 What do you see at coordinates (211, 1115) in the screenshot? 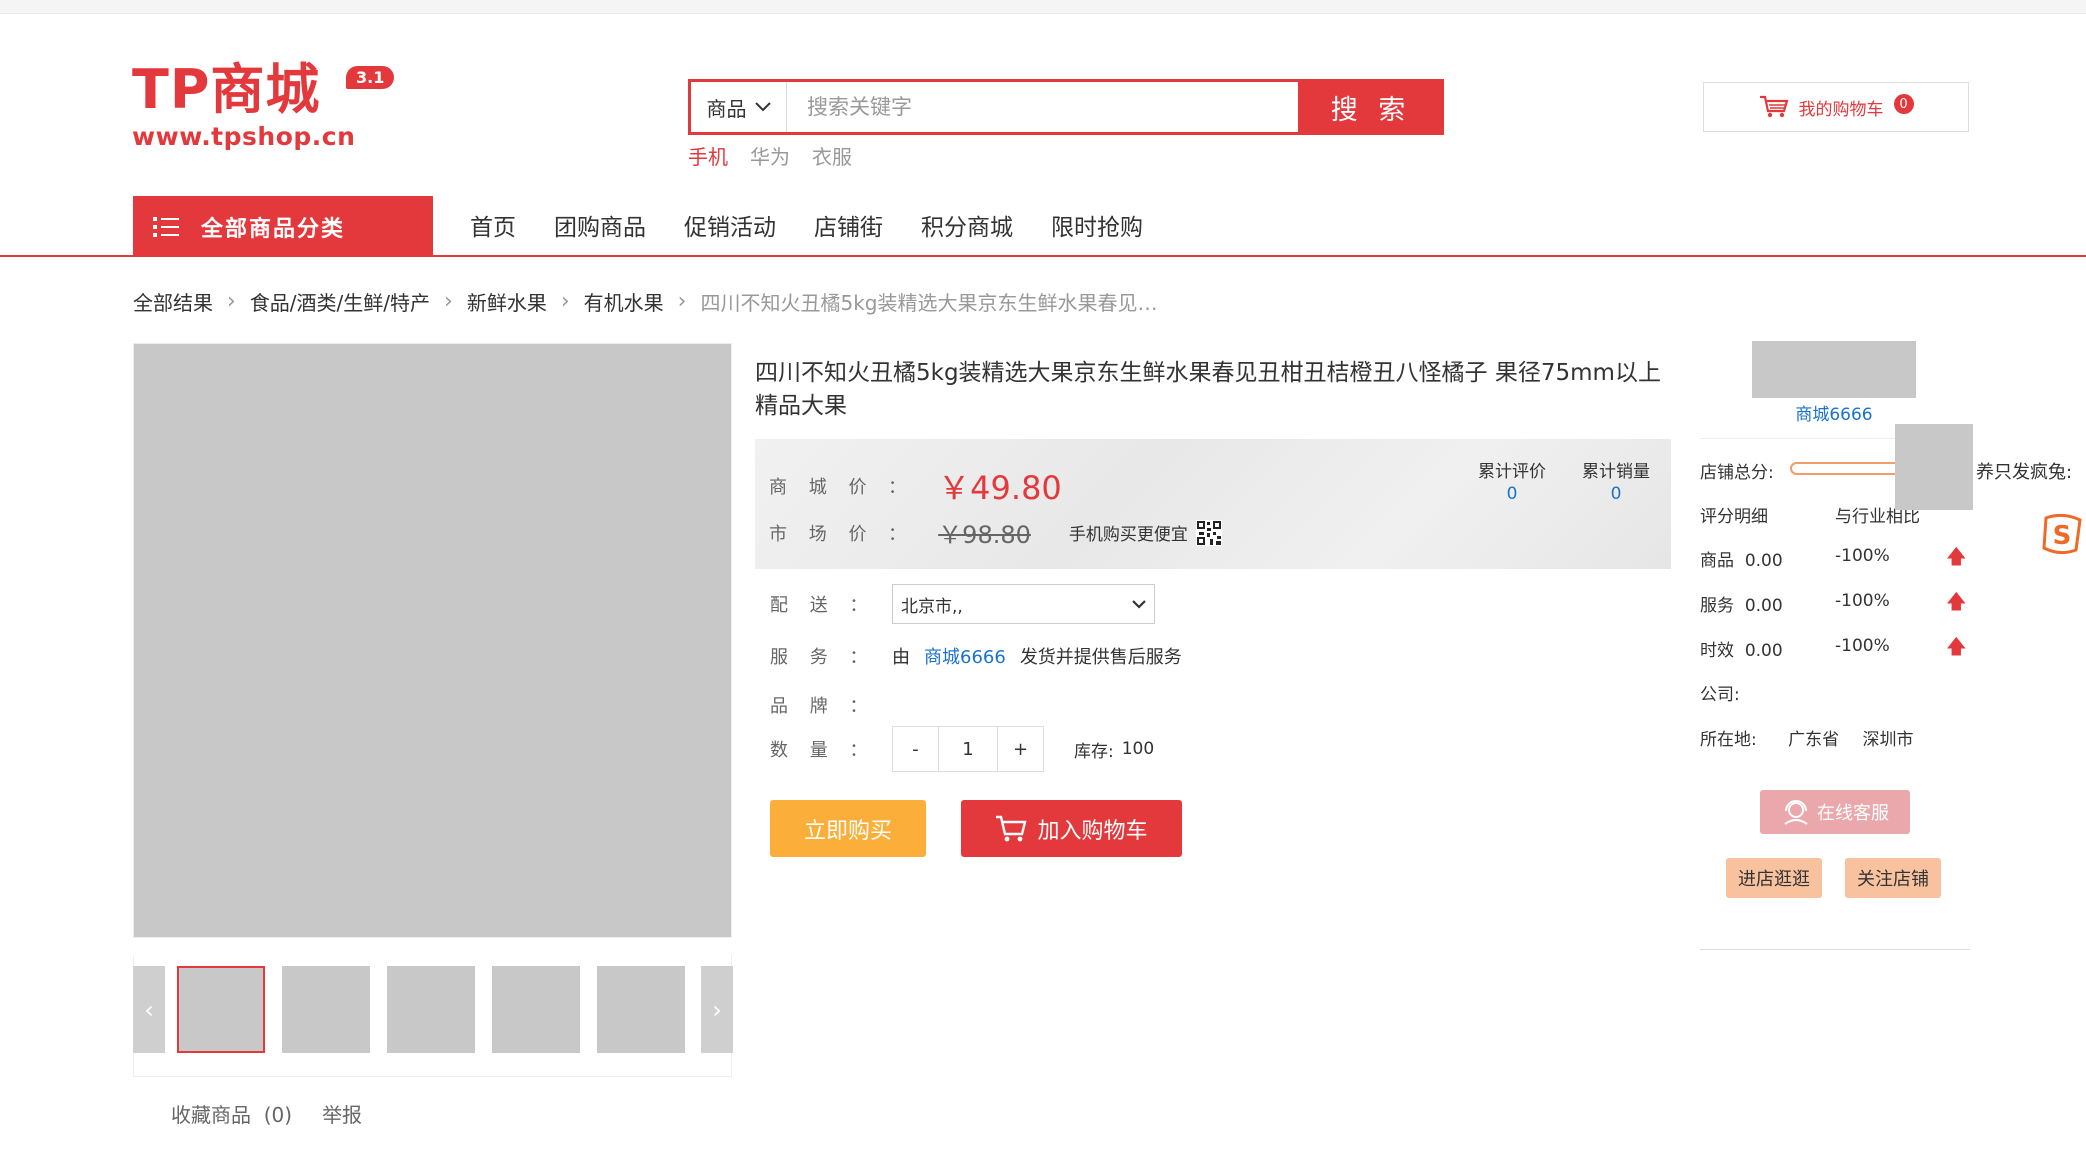
I see `collect-label: 收藏商品` at bounding box center [211, 1115].